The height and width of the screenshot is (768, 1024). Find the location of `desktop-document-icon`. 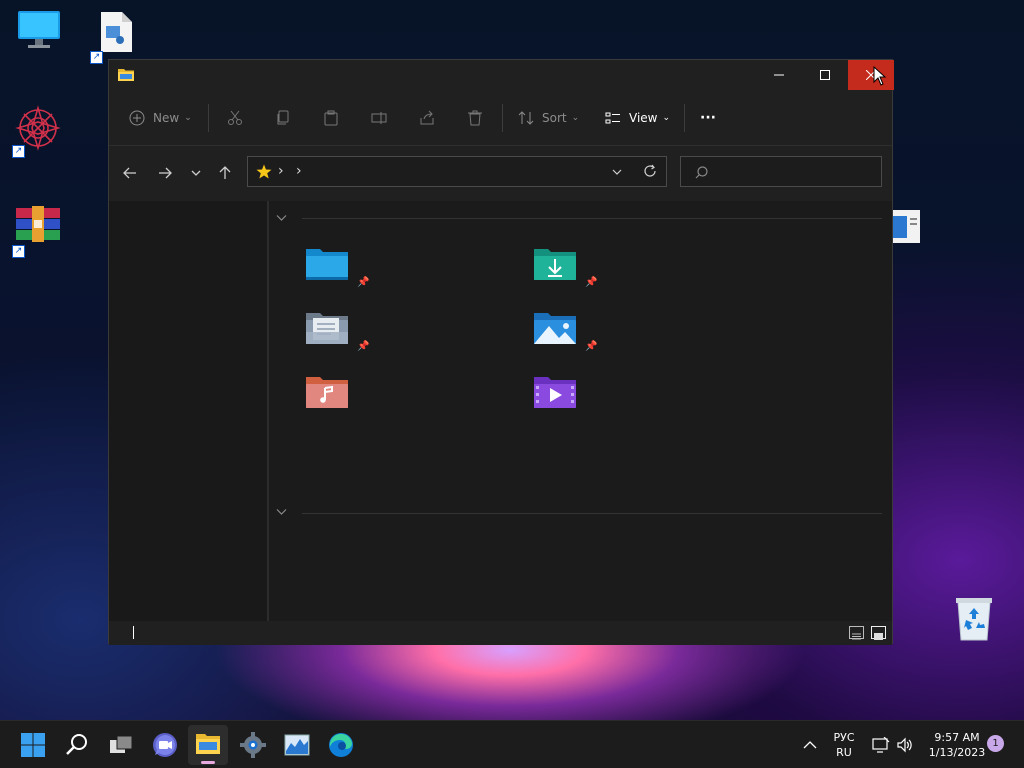

desktop-document-icon is located at coordinates (907, 227).